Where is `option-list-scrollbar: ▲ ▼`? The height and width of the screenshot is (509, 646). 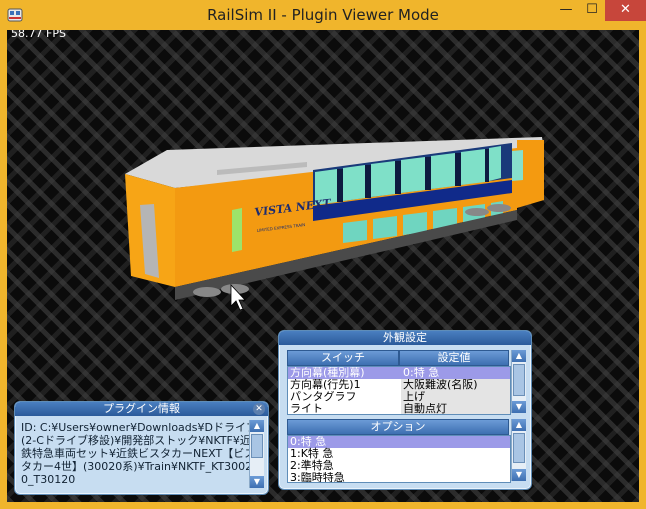 option-list-scrollbar: ▲ ▼ is located at coordinates (518, 450).